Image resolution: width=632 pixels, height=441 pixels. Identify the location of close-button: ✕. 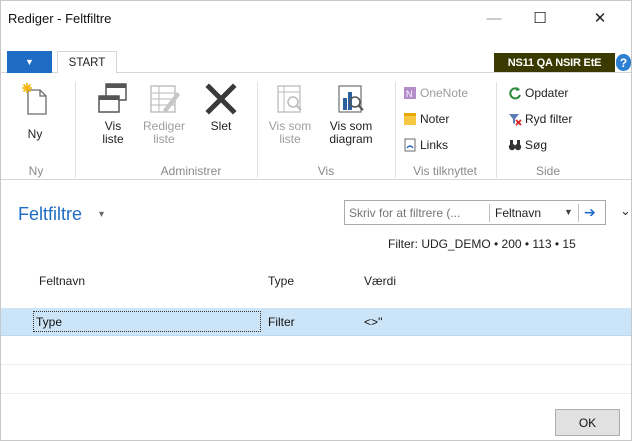
(600, 18).